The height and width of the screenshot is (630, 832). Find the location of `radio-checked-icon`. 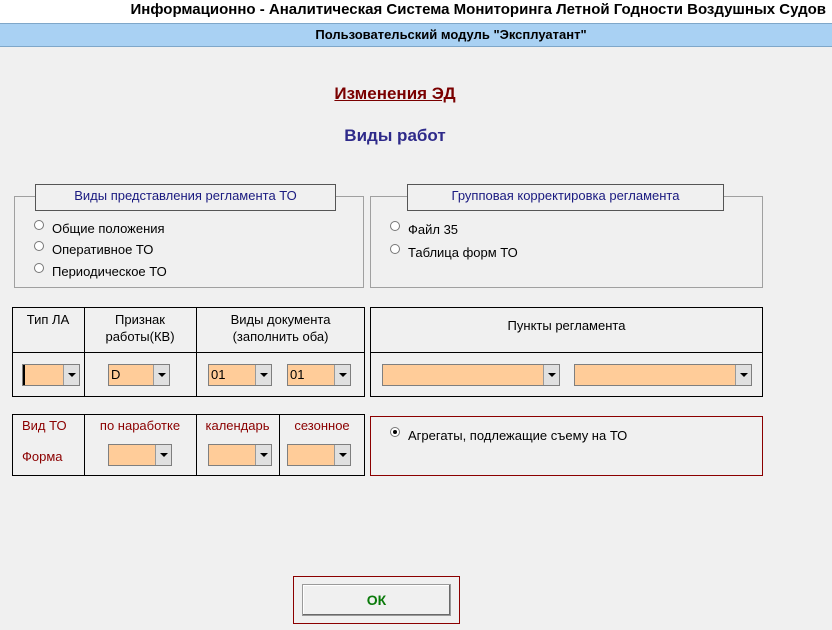

radio-checked-icon is located at coordinates (395, 432).